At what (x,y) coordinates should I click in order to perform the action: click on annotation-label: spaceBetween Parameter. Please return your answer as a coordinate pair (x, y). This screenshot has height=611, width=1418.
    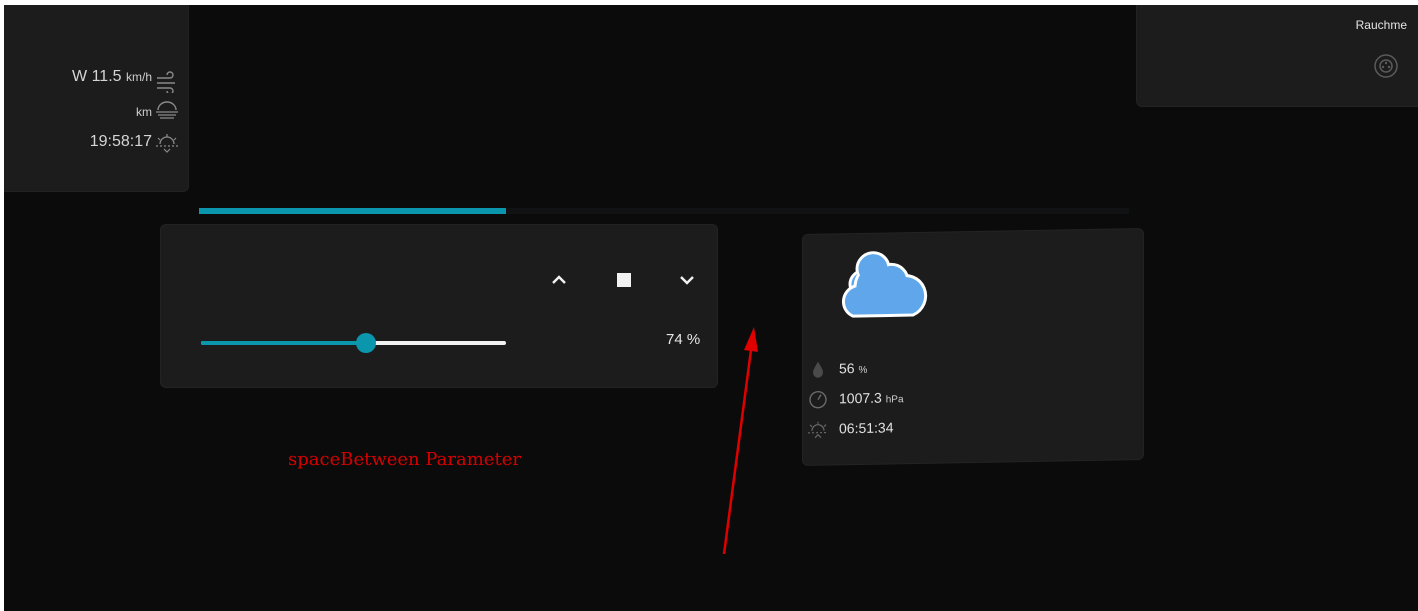
    Looking at the image, I should click on (404, 459).